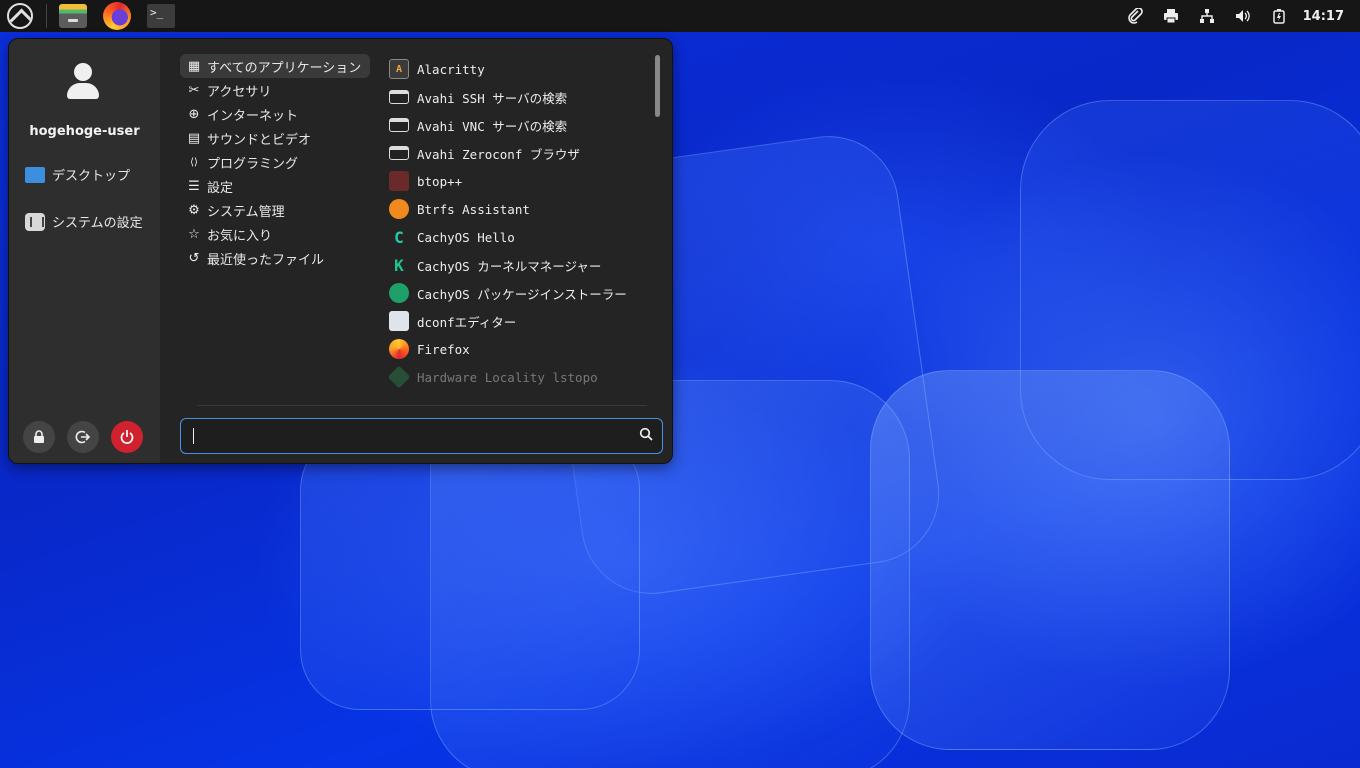  What do you see at coordinates (520, 237) in the screenshot?
I see `app-item-cachyos-hello: C CachyOS Hello` at bounding box center [520, 237].